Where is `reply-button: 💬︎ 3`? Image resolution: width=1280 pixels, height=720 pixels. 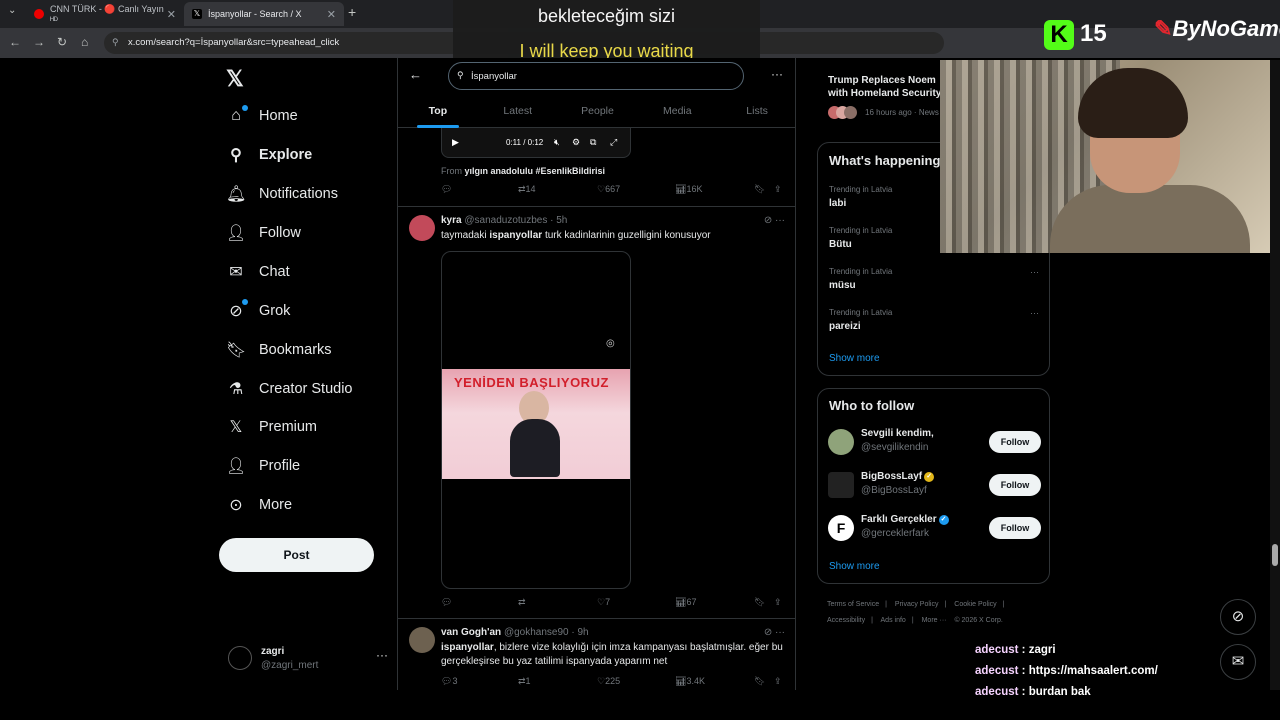
reply-button: 💬︎ 3 is located at coordinates (449, 681).